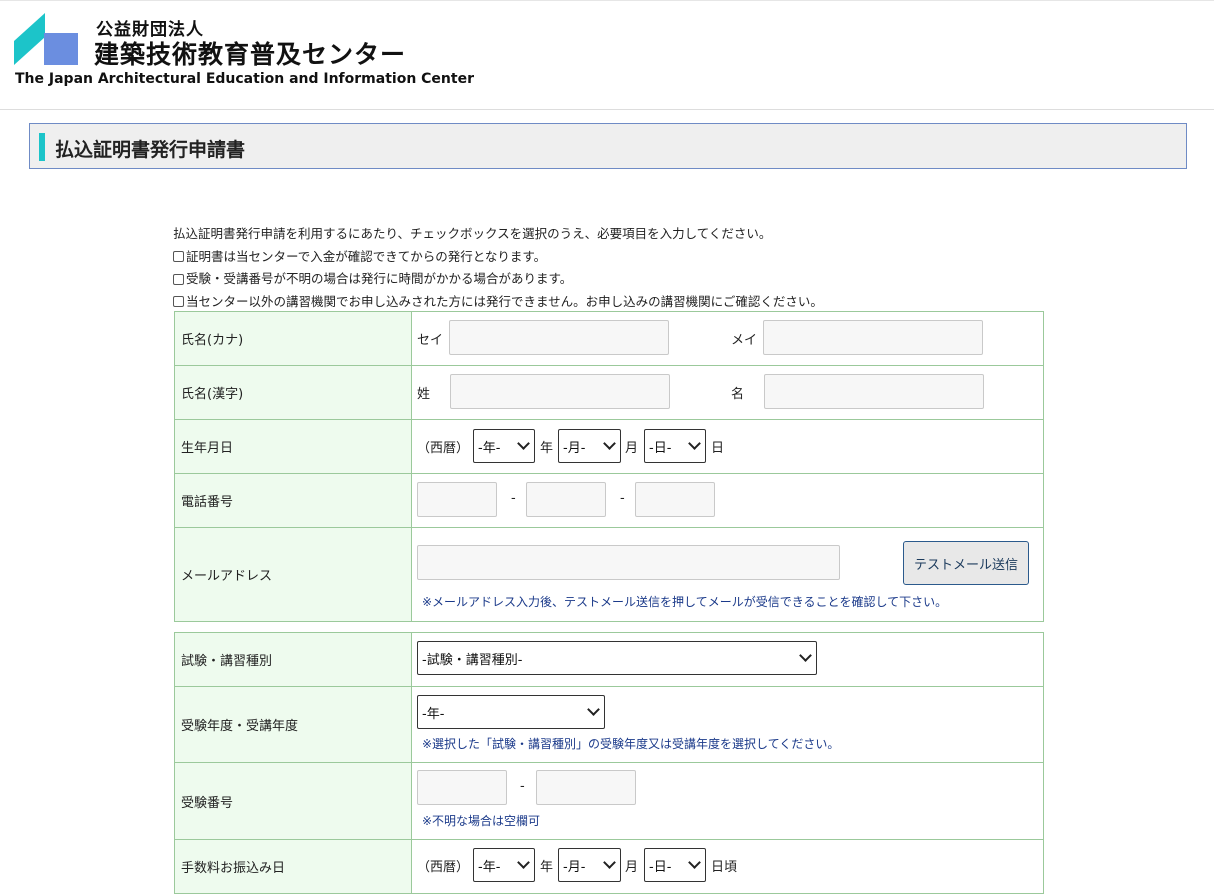  What do you see at coordinates (628, 562) in the screenshot?
I see `email-input` at bounding box center [628, 562].